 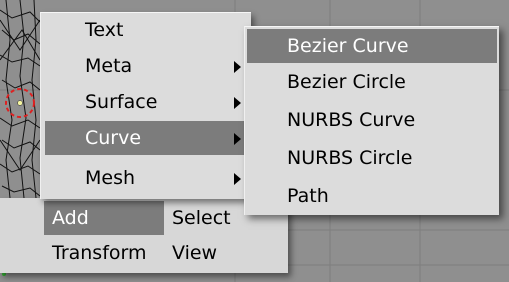 I want to click on menu-item-label: Curve, so click(x=113, y=138).